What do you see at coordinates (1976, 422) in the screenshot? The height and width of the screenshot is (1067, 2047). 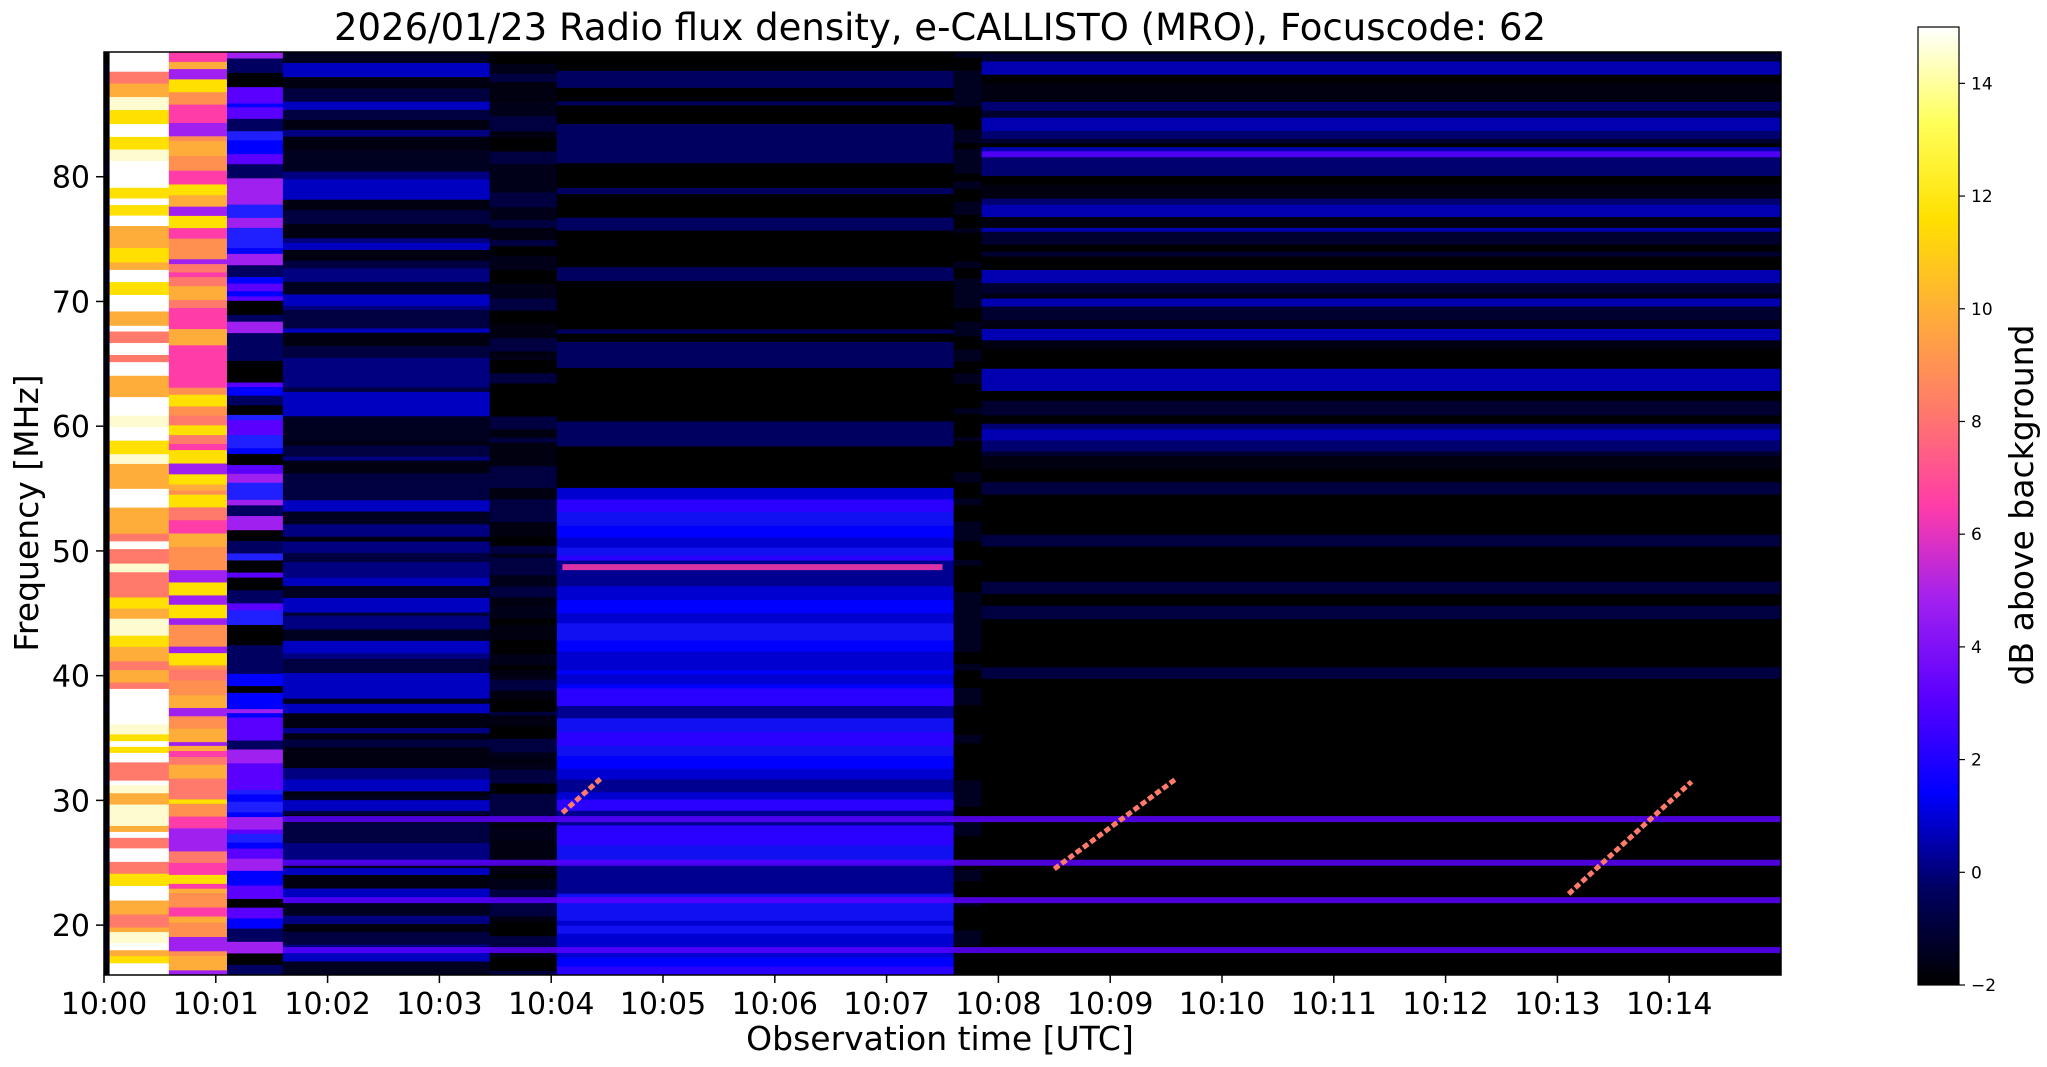 I see `colorbar-tick-label: 8` at bounding box center [1976, 422].